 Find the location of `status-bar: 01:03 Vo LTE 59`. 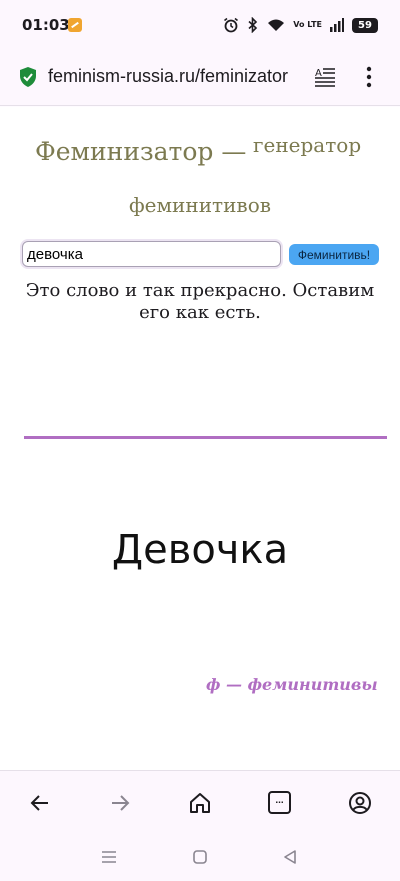

status-bar: 01:03 Vo LTE 59 is located at coordinates (200, 26).